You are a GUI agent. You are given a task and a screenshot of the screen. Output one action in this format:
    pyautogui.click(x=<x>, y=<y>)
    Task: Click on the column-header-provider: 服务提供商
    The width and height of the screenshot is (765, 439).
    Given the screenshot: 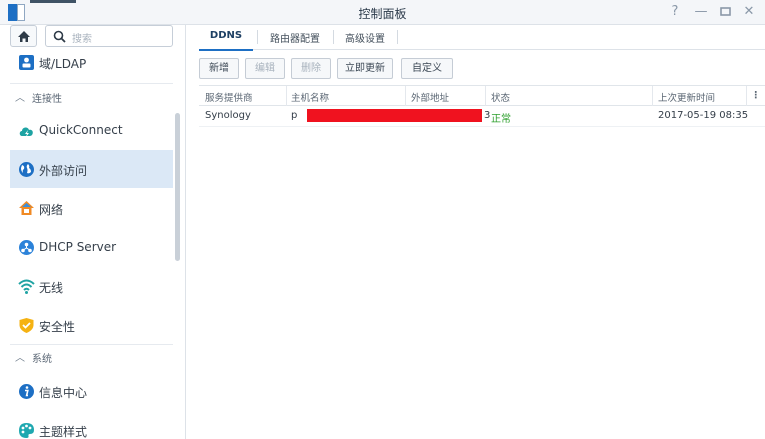 What is the action you would take?
    pyautogui.click(x=229, y=97)
    